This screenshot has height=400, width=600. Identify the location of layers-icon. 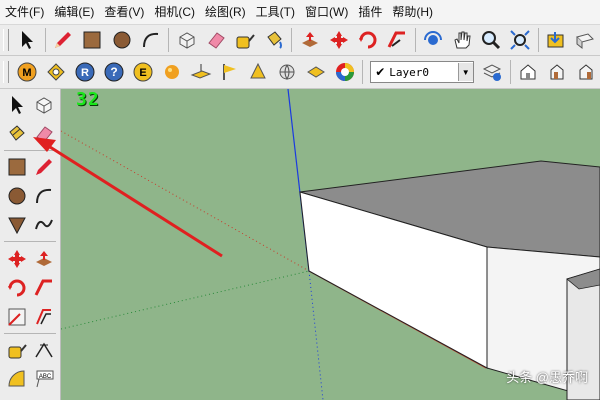
(492, 72).